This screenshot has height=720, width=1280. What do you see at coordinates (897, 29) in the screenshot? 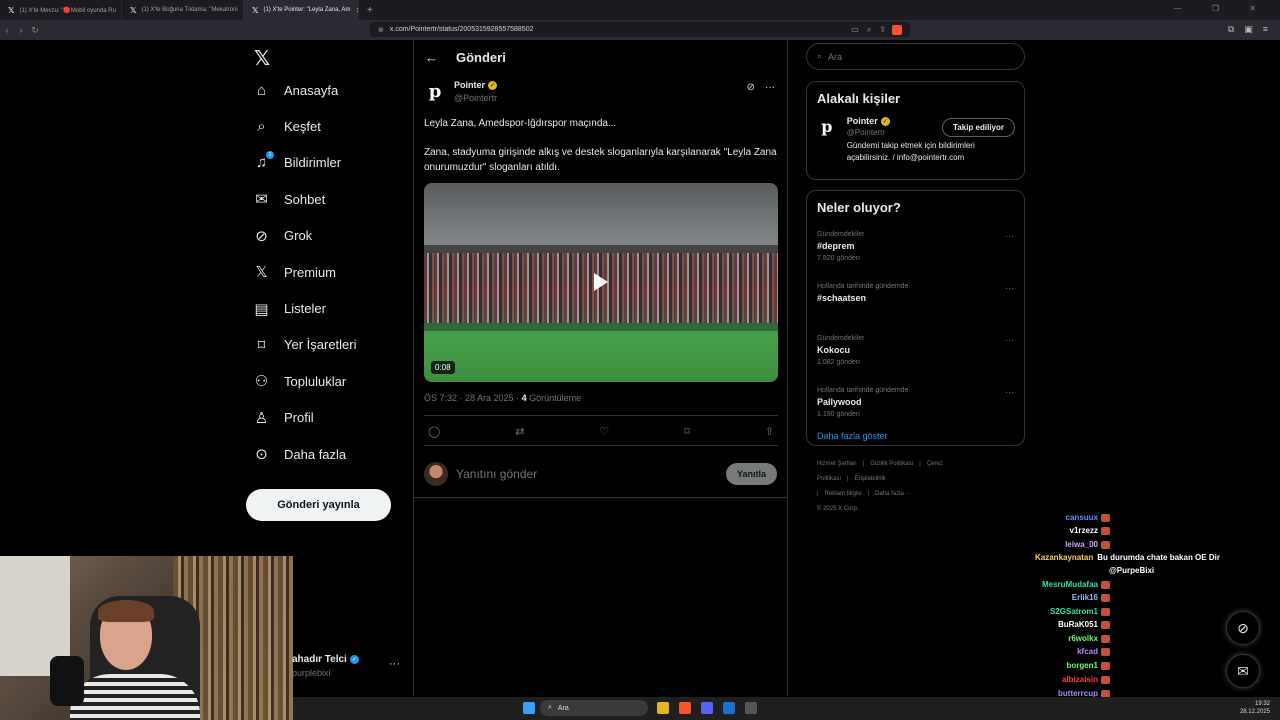
I see `brave-shield-icon` at bounding box center [897, 29].